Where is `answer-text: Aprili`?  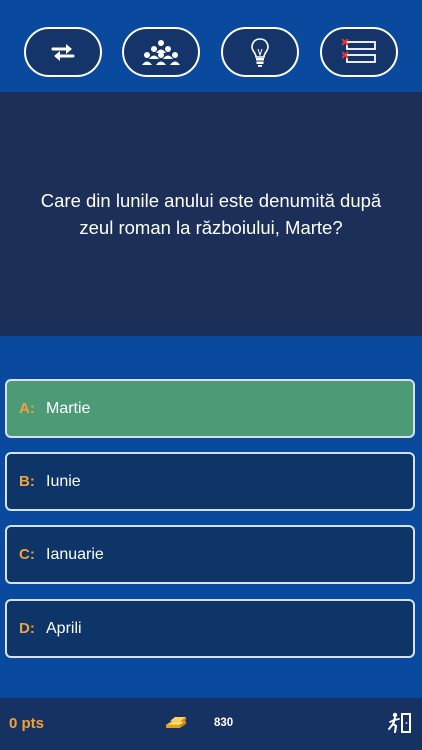
answer-text: Aprili is located at coordinates (64, 628).